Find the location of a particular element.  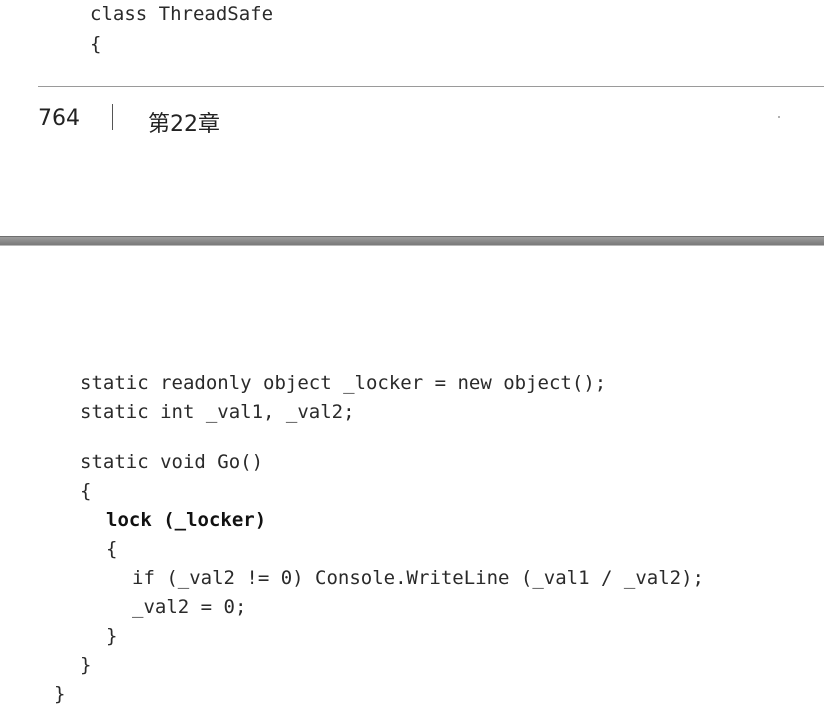

page-number: 764 is located at coordinates (59, 118).